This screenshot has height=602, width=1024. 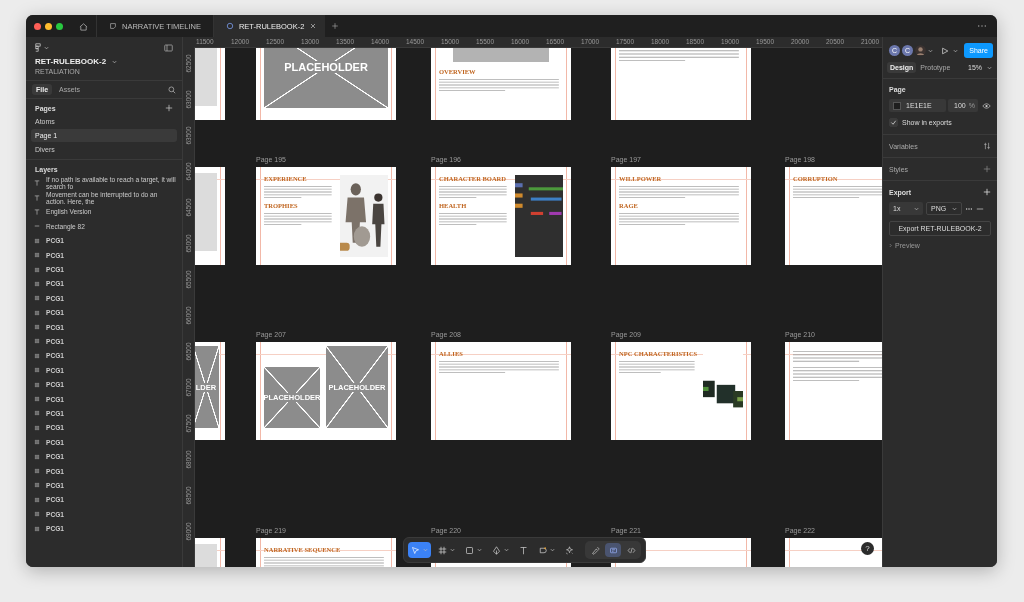 I want to click on logo-icon, so click(x=38, y=47).